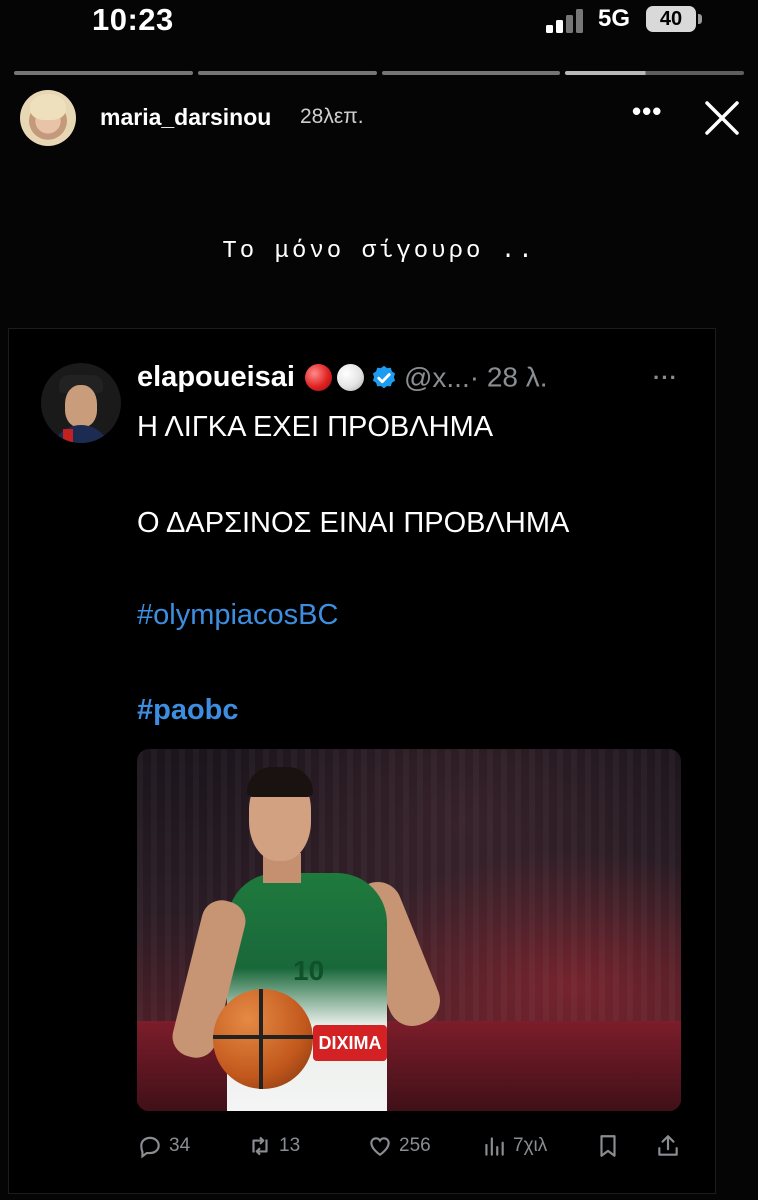  What do you see at coordinates (150, 1147) in the screenshot?
I see `reply-icon` at bounding box center [150, 1147].